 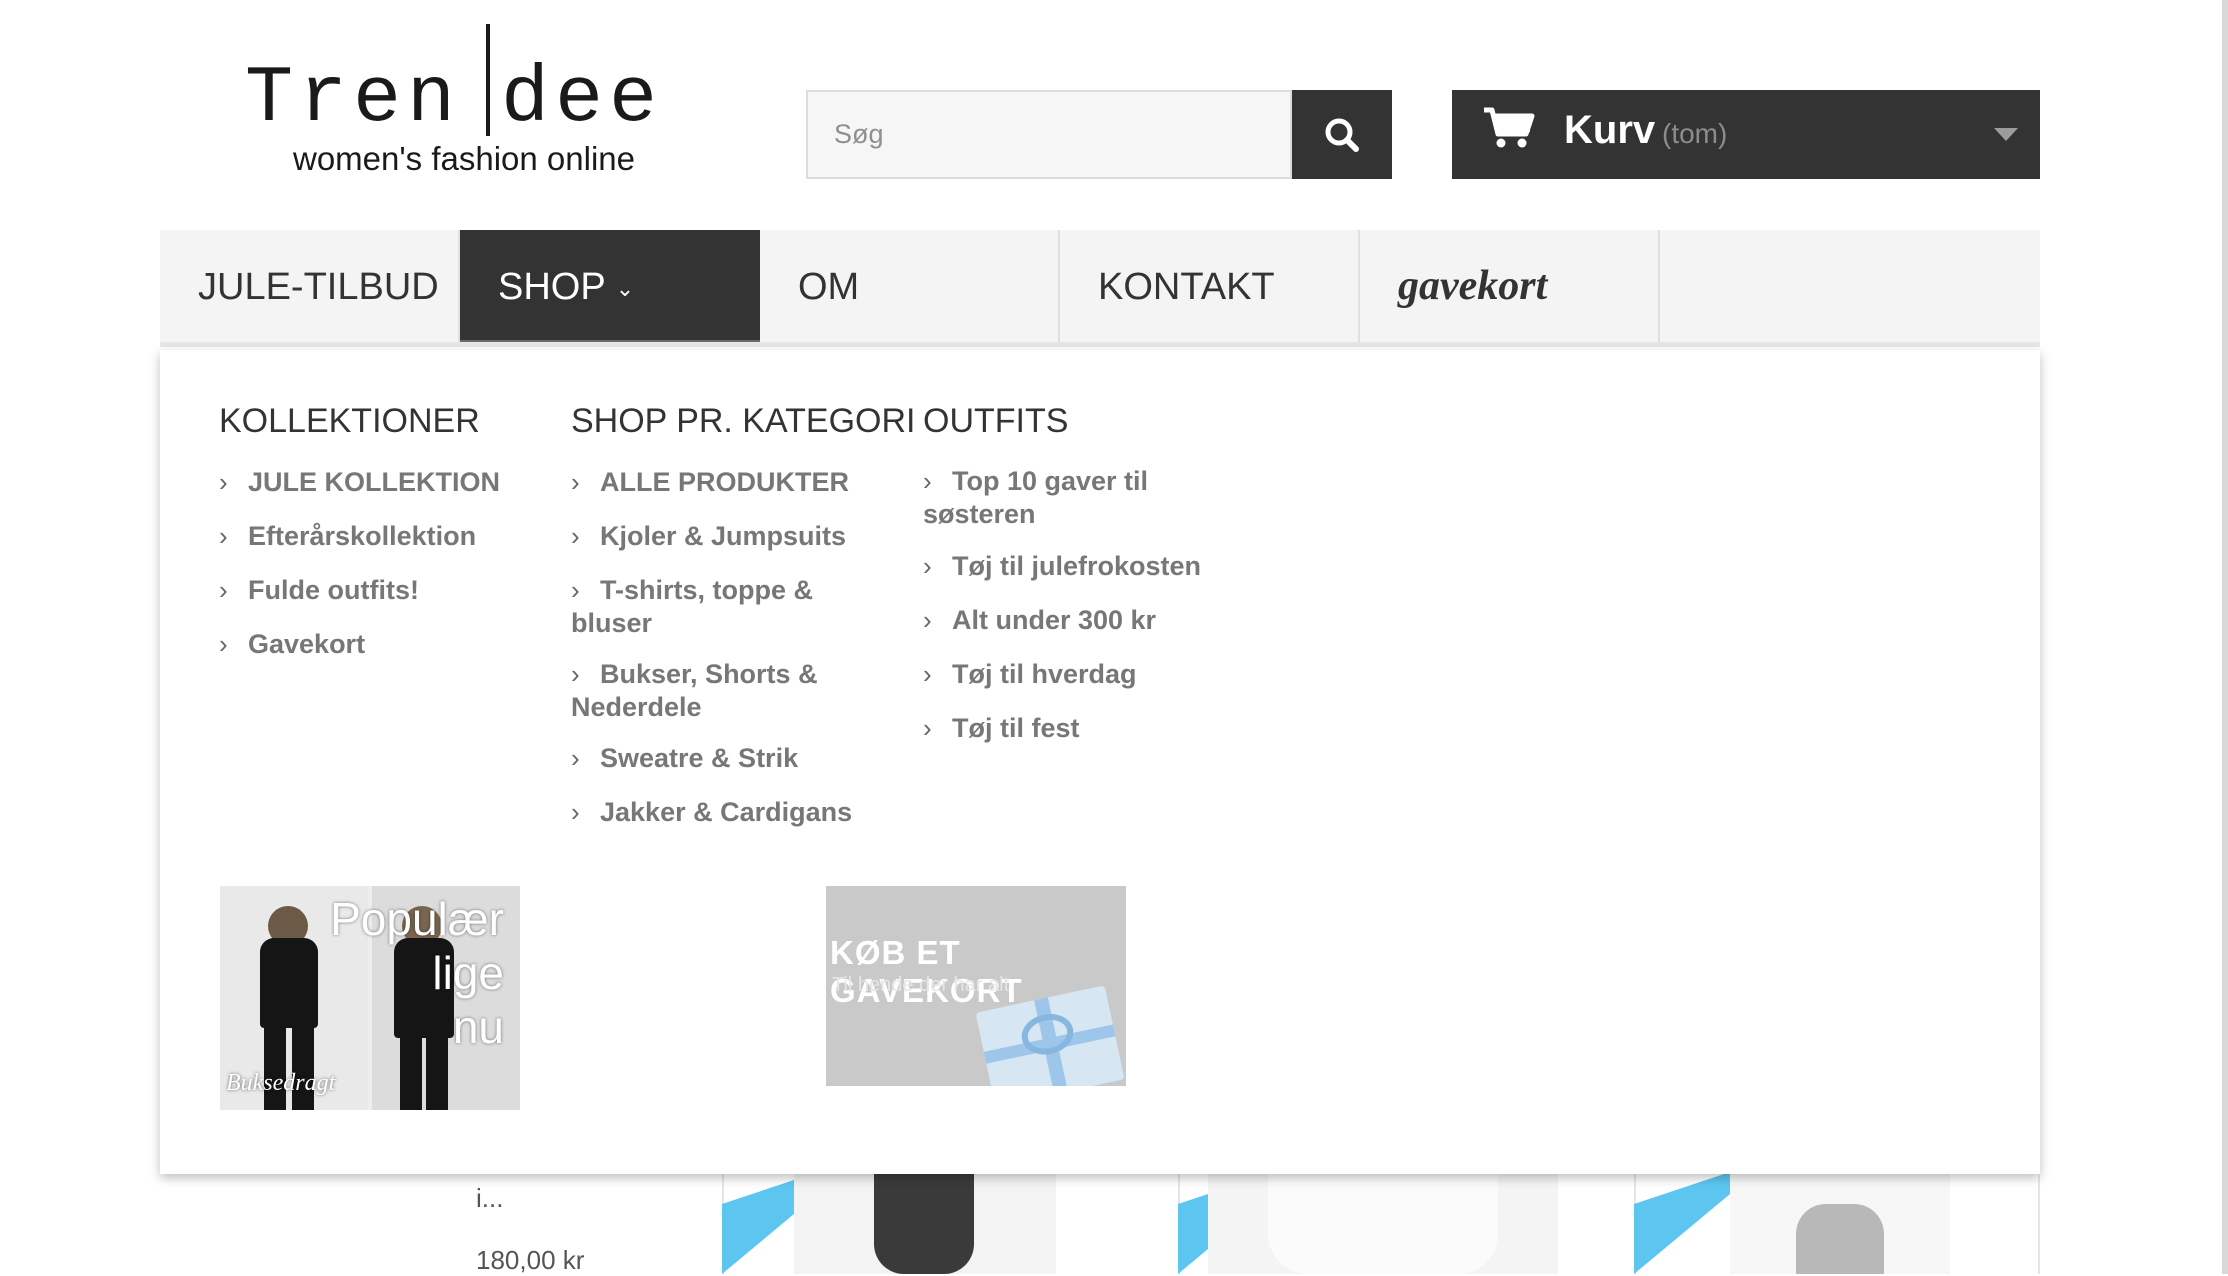 What do you see at coordinates (488, 80) in the screenshot?
I see `logo-divider` at bounding box center [488, 80].